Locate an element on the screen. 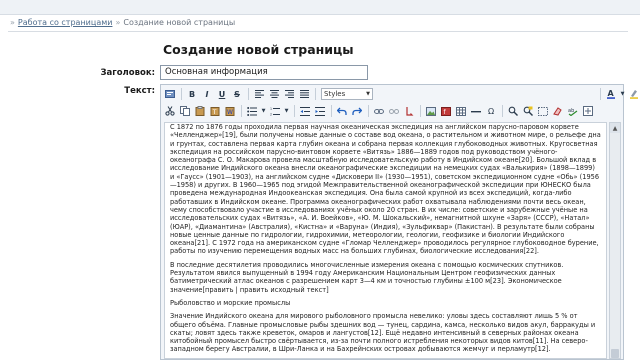 Image resolution: width=640 pixels, height=360 pixels. toolbar-row-2: T W ▼ 12 ▼ f Ω ab is located at coordinates (379, 111).